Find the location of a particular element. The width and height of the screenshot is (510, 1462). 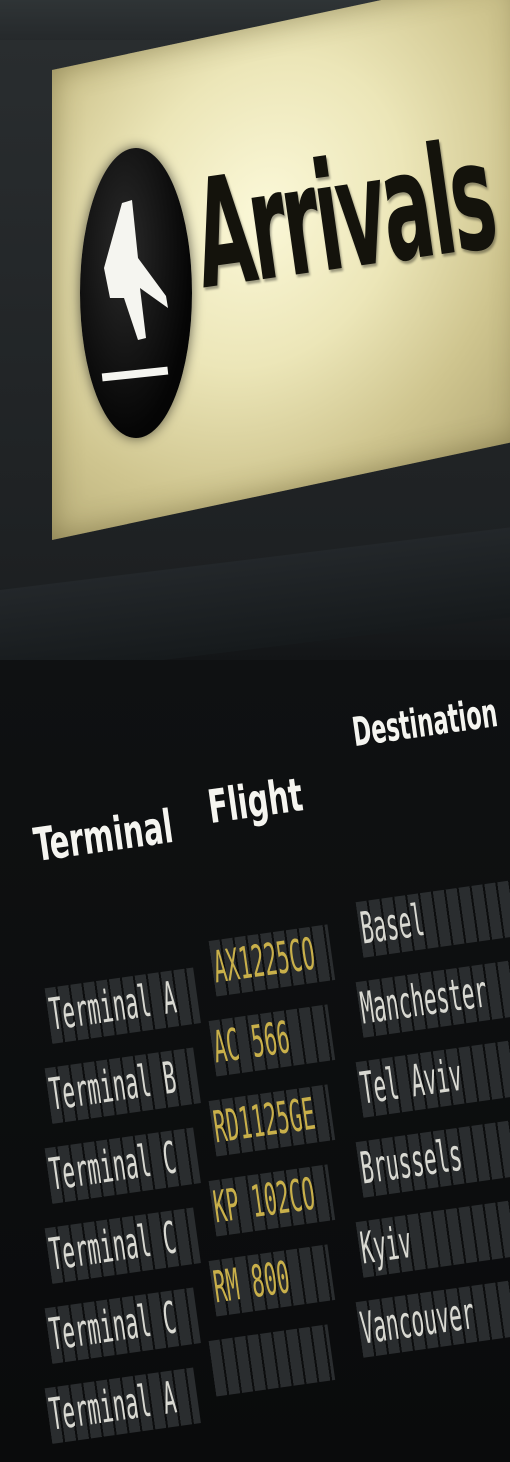

flight-cell is located at coordinates (237, 1337).